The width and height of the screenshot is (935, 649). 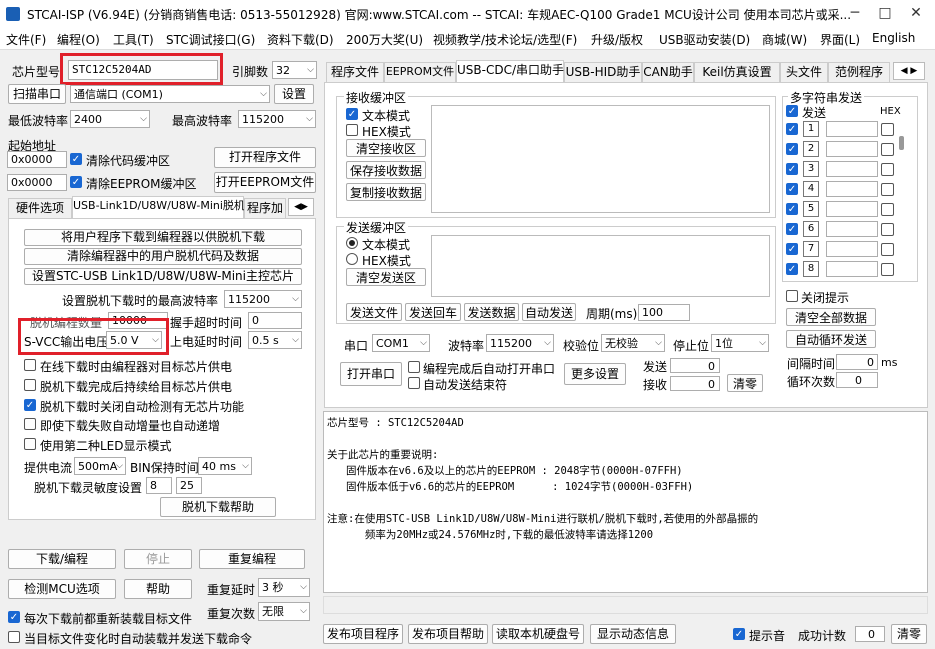 I want to click on publish-program-button: 发布项目程序, so click(x=363, y=634).